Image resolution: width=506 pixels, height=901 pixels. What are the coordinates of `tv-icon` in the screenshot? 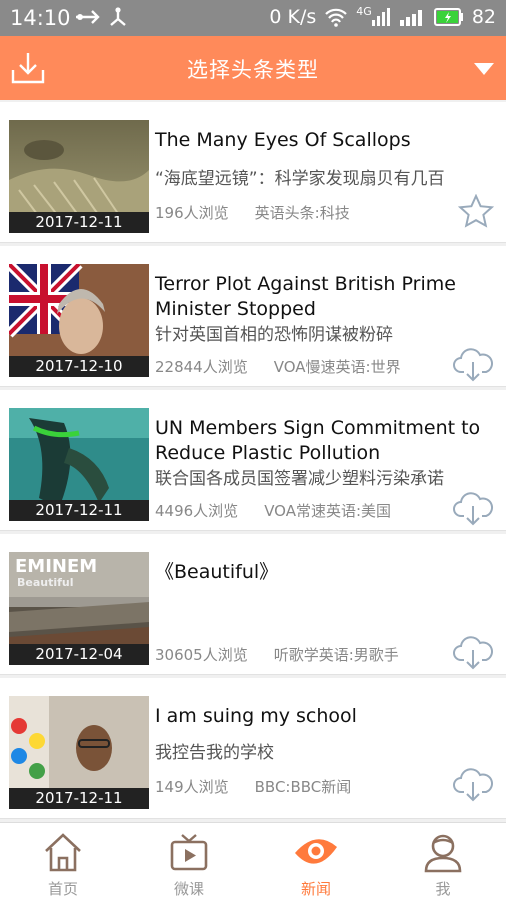 It's located at (189, 852).